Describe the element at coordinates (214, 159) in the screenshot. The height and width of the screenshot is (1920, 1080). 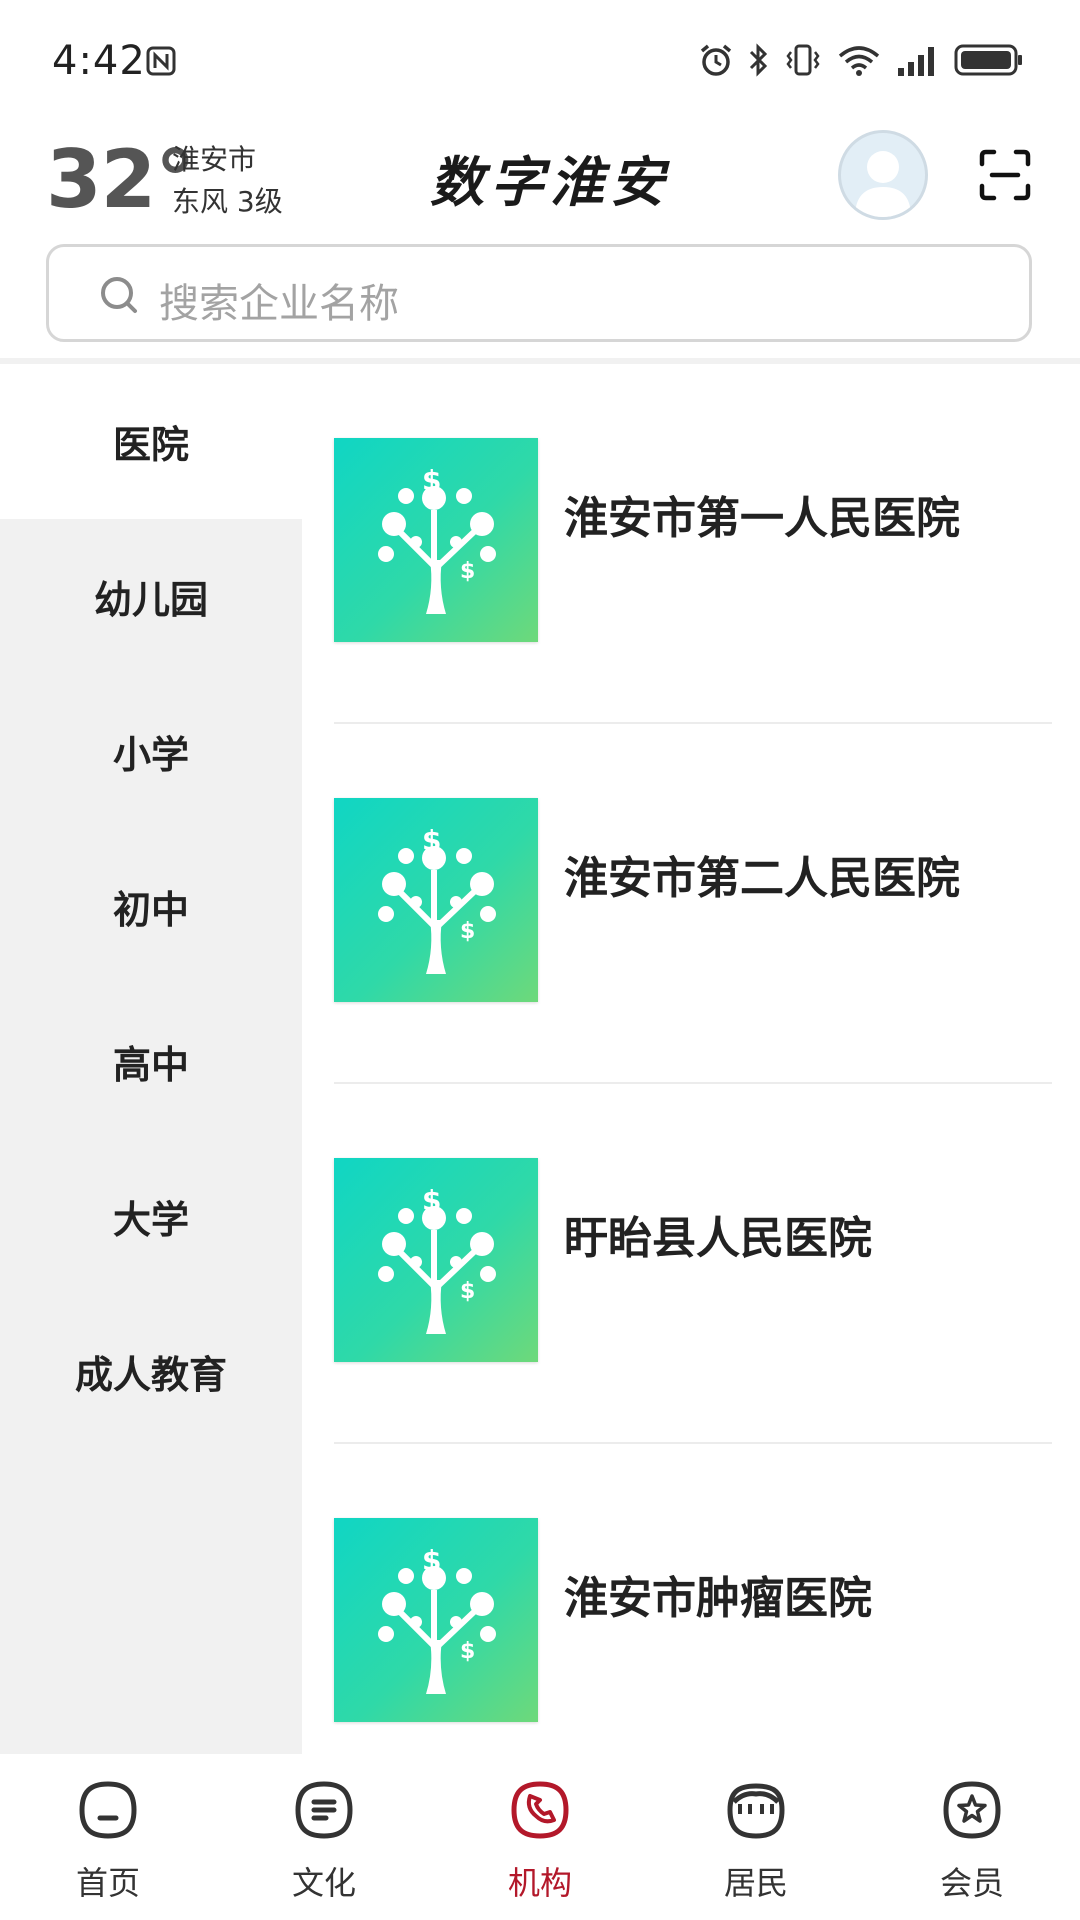
I see `weather-city: 淮安市` at that location.